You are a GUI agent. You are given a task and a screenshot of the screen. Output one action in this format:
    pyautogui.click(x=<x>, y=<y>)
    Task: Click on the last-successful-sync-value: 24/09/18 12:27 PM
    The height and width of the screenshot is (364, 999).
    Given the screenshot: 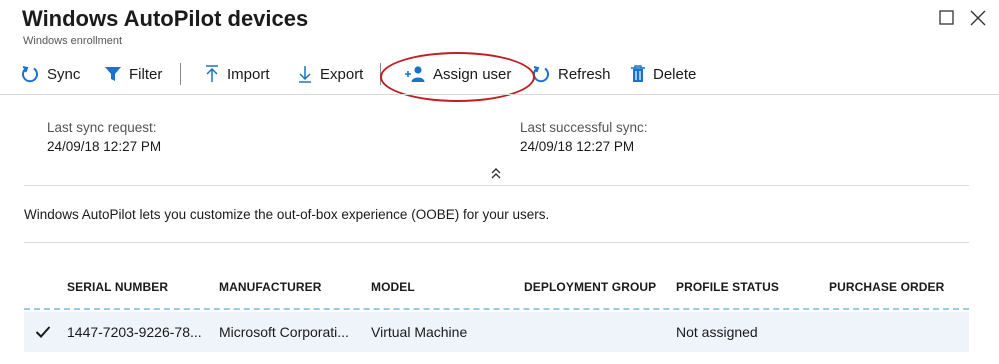 What is the action you would take?
    pyautogui.click(x=577, y=146)
    